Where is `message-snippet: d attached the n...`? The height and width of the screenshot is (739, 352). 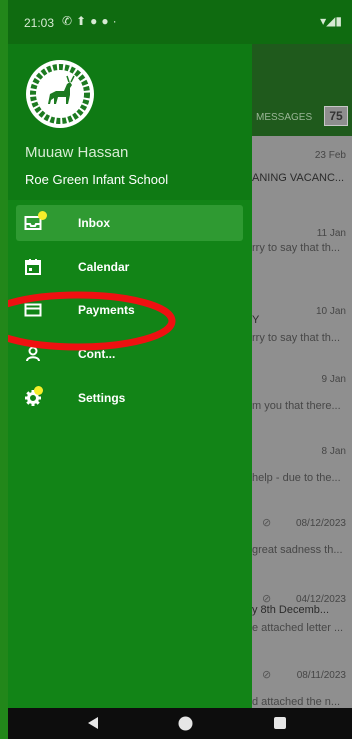 message-snippet: d attached the n... is located at coordinates (296, 702).